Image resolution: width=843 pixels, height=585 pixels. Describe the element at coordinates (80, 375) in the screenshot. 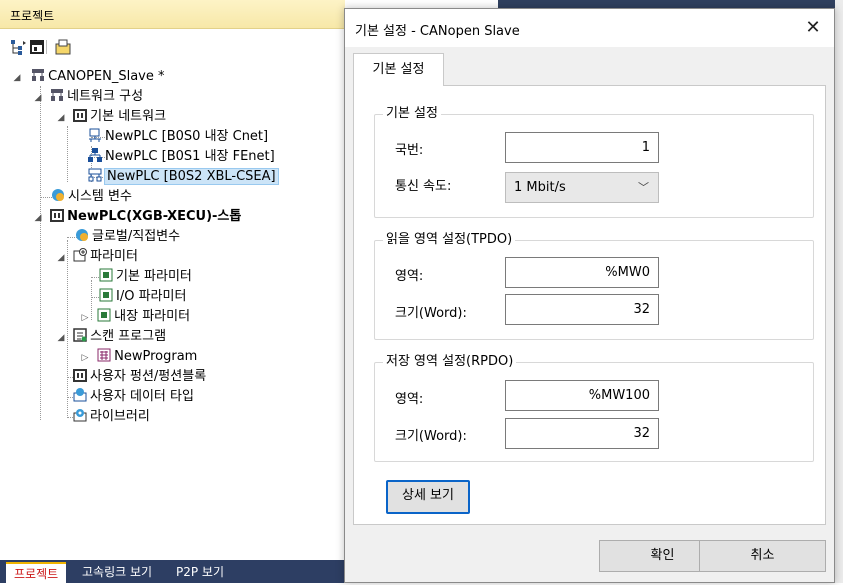

I see `user-function-icon` at that location.